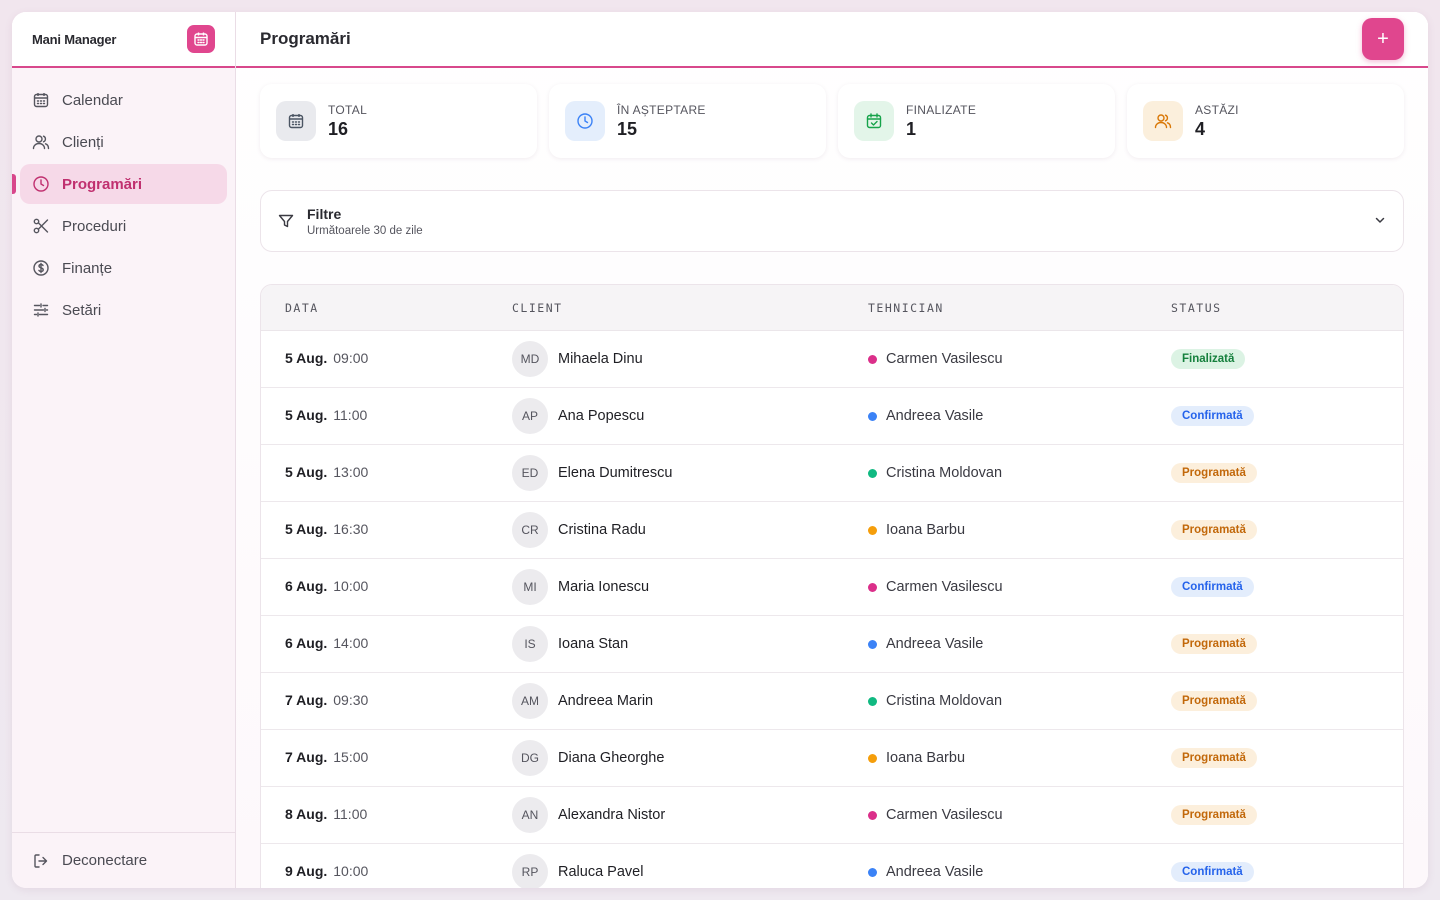 The height and width of the screenshot is (900, 1440). What do you see at coordinates (351, 757) in the screenshot?
I see `row-time: 15:00` at bounding box center [351, 757].